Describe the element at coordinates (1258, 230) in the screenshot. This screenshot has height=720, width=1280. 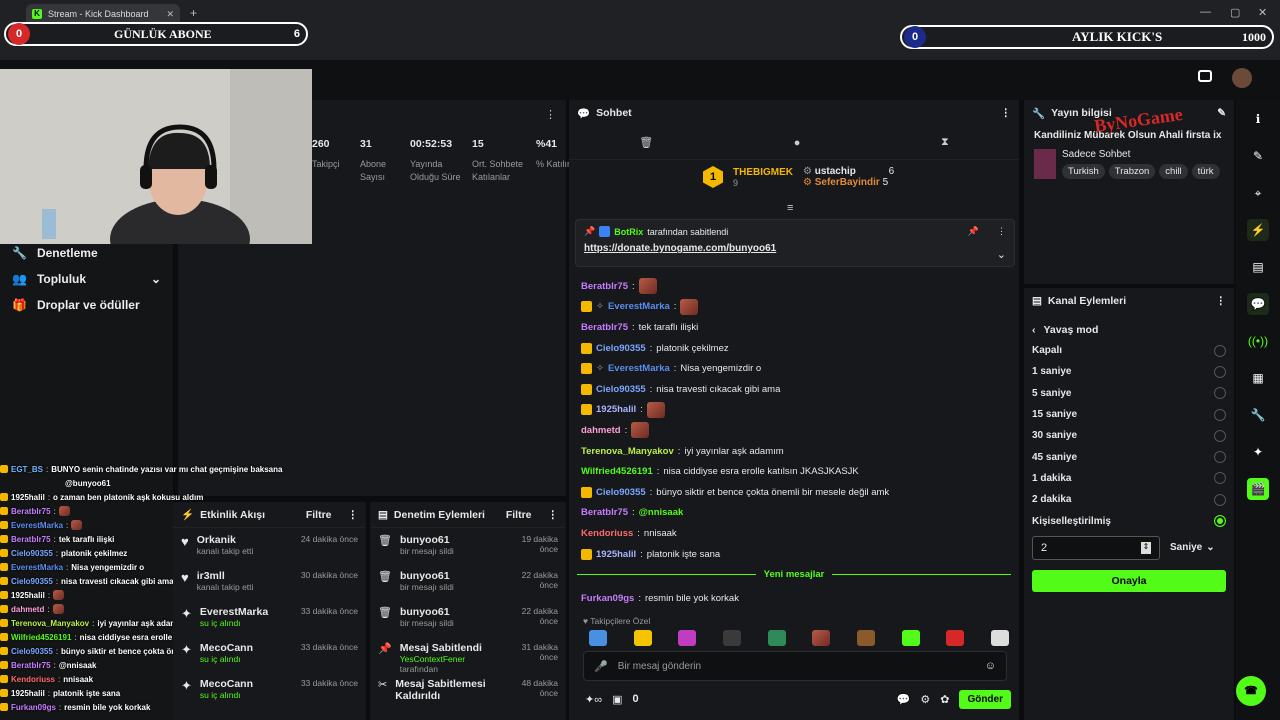
I see `bolt-icon: ⚡` at that location.